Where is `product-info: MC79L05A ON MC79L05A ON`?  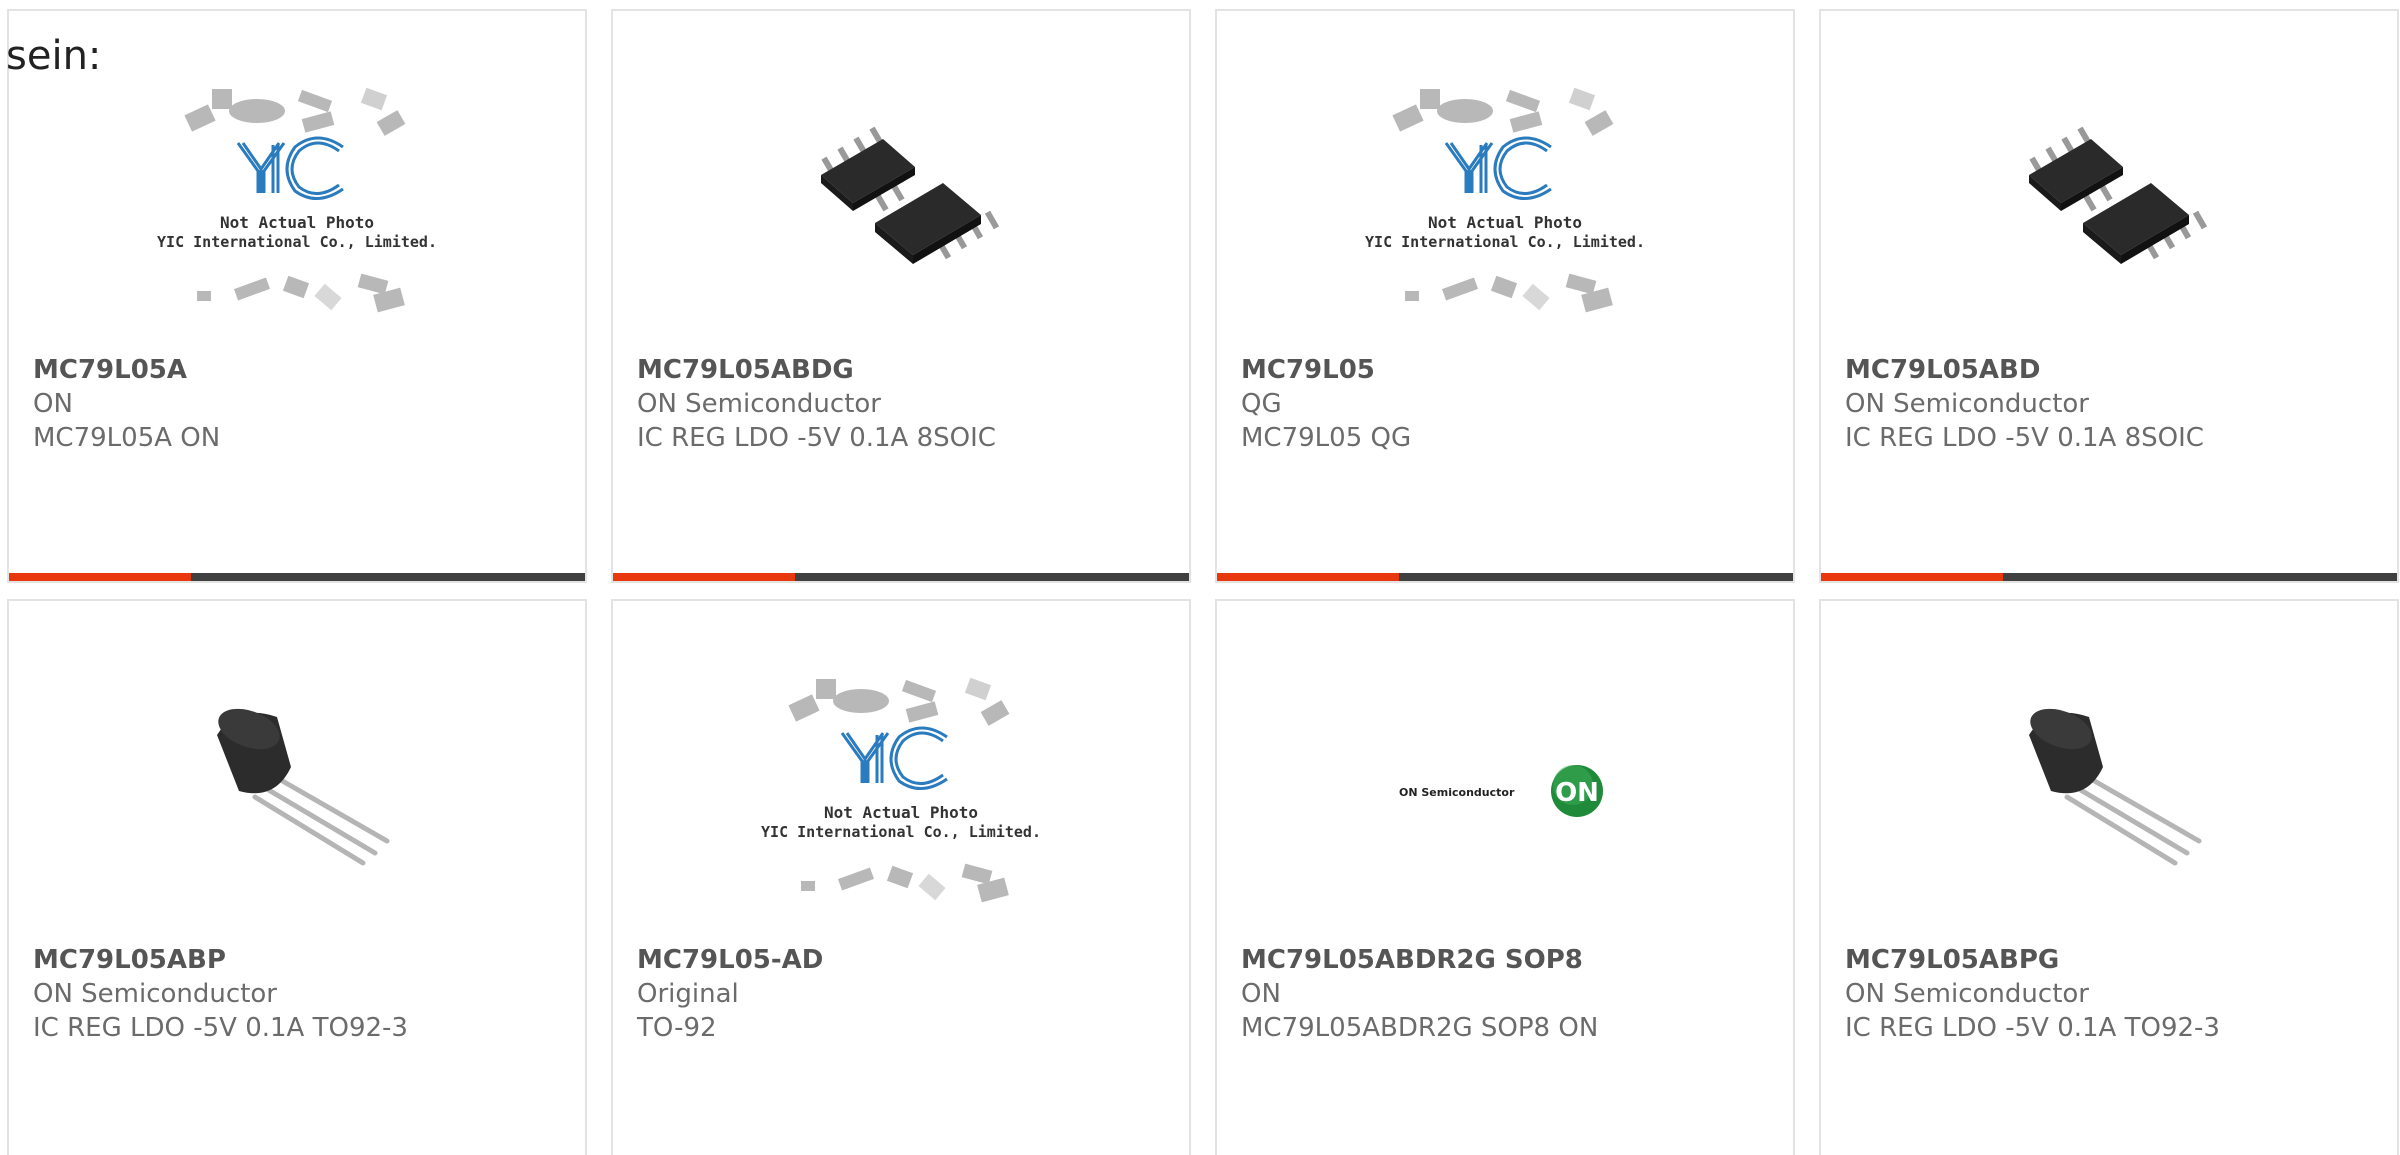 product-info: MC79L05A ON MC79L05A ON is located at coordinates (301, 404).